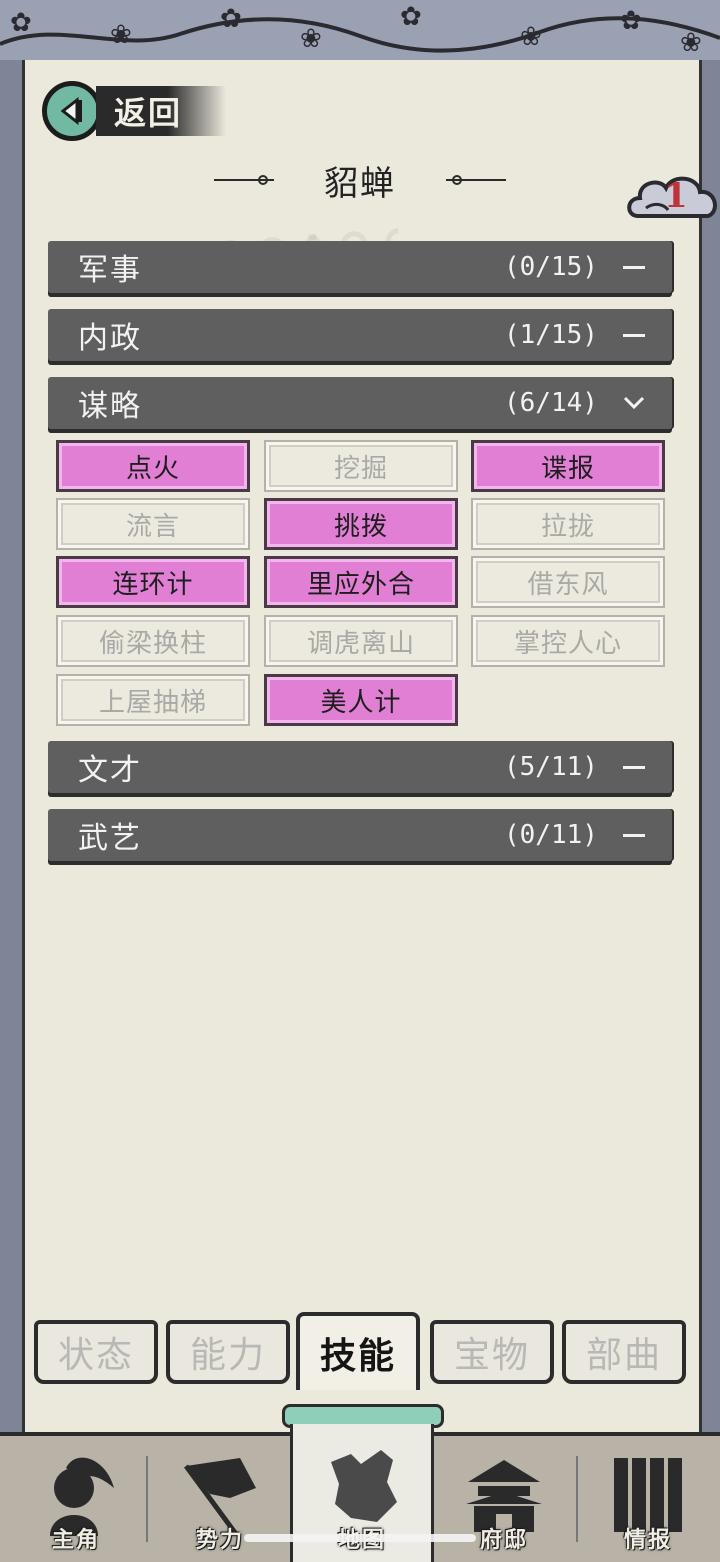 Image resolution: width=720 pixels, height=1562 pixels. Describe the element at coordinates (110, 838) in the screenshot. I see `category-name: 武艺` at that location.